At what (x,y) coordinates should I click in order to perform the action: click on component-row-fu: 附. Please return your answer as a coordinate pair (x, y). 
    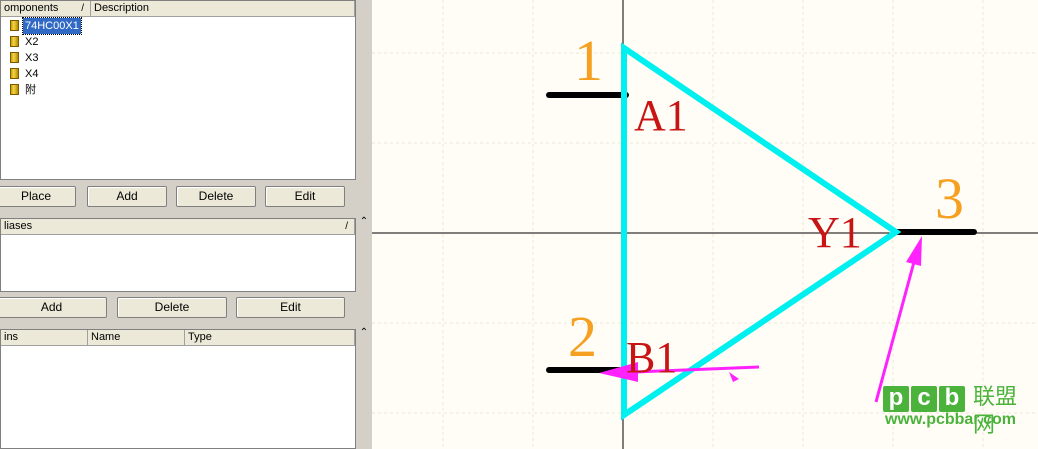
    Looking at the image, I should click on (178, 90).